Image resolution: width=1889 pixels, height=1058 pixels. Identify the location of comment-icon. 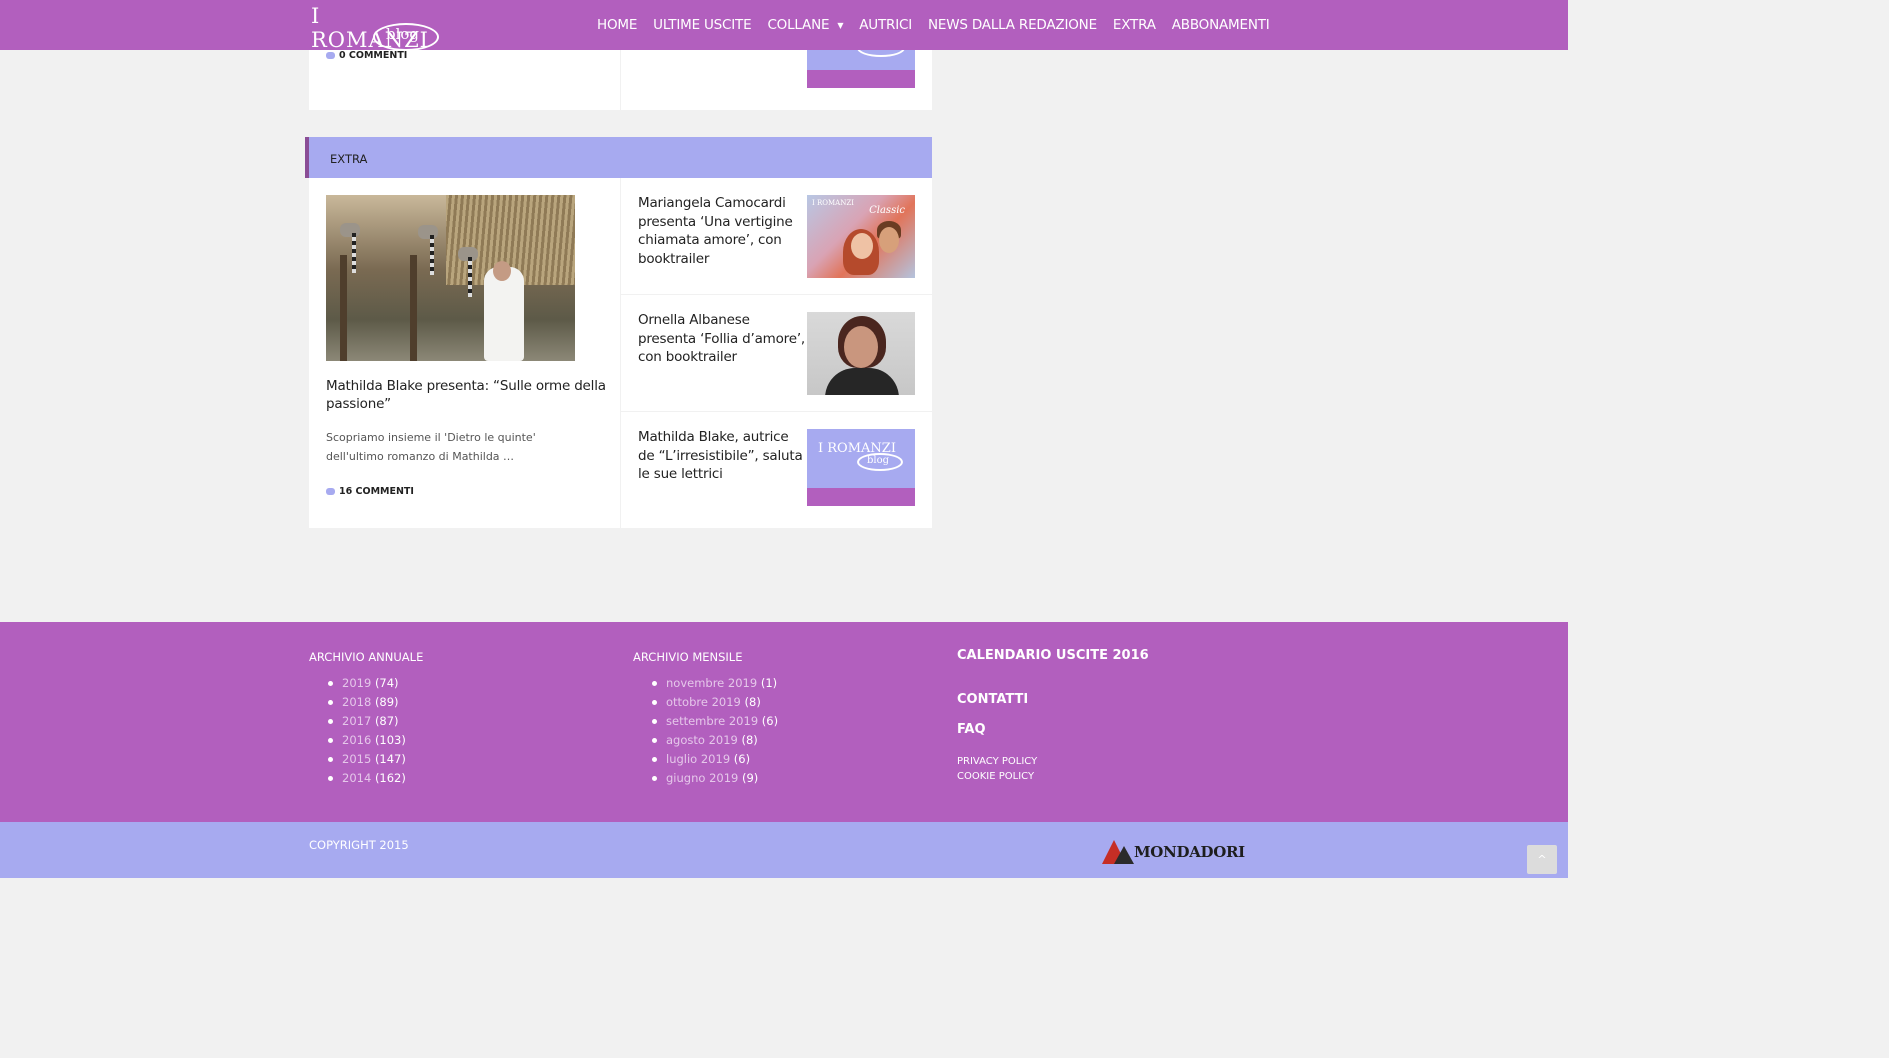
(330, 491).